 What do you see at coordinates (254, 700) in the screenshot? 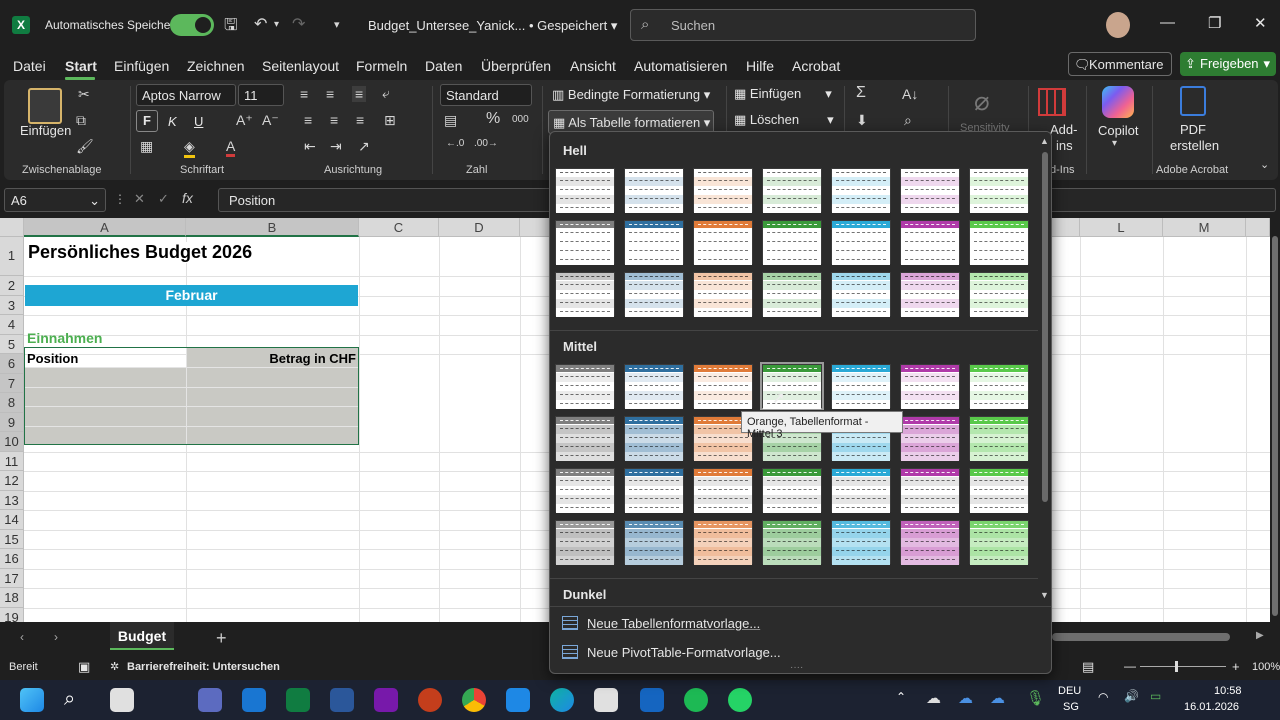
I see `outlook-icon` at bounding box center [254, 700].